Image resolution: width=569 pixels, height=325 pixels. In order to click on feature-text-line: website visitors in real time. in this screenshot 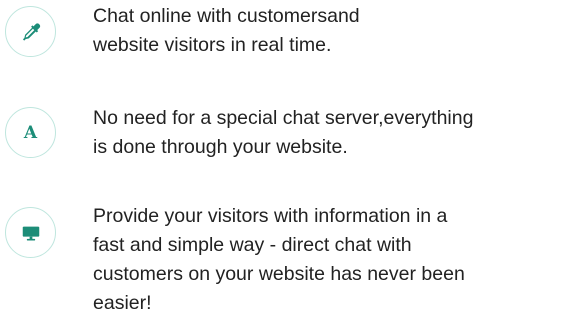, I will do `click(212, 45)`.